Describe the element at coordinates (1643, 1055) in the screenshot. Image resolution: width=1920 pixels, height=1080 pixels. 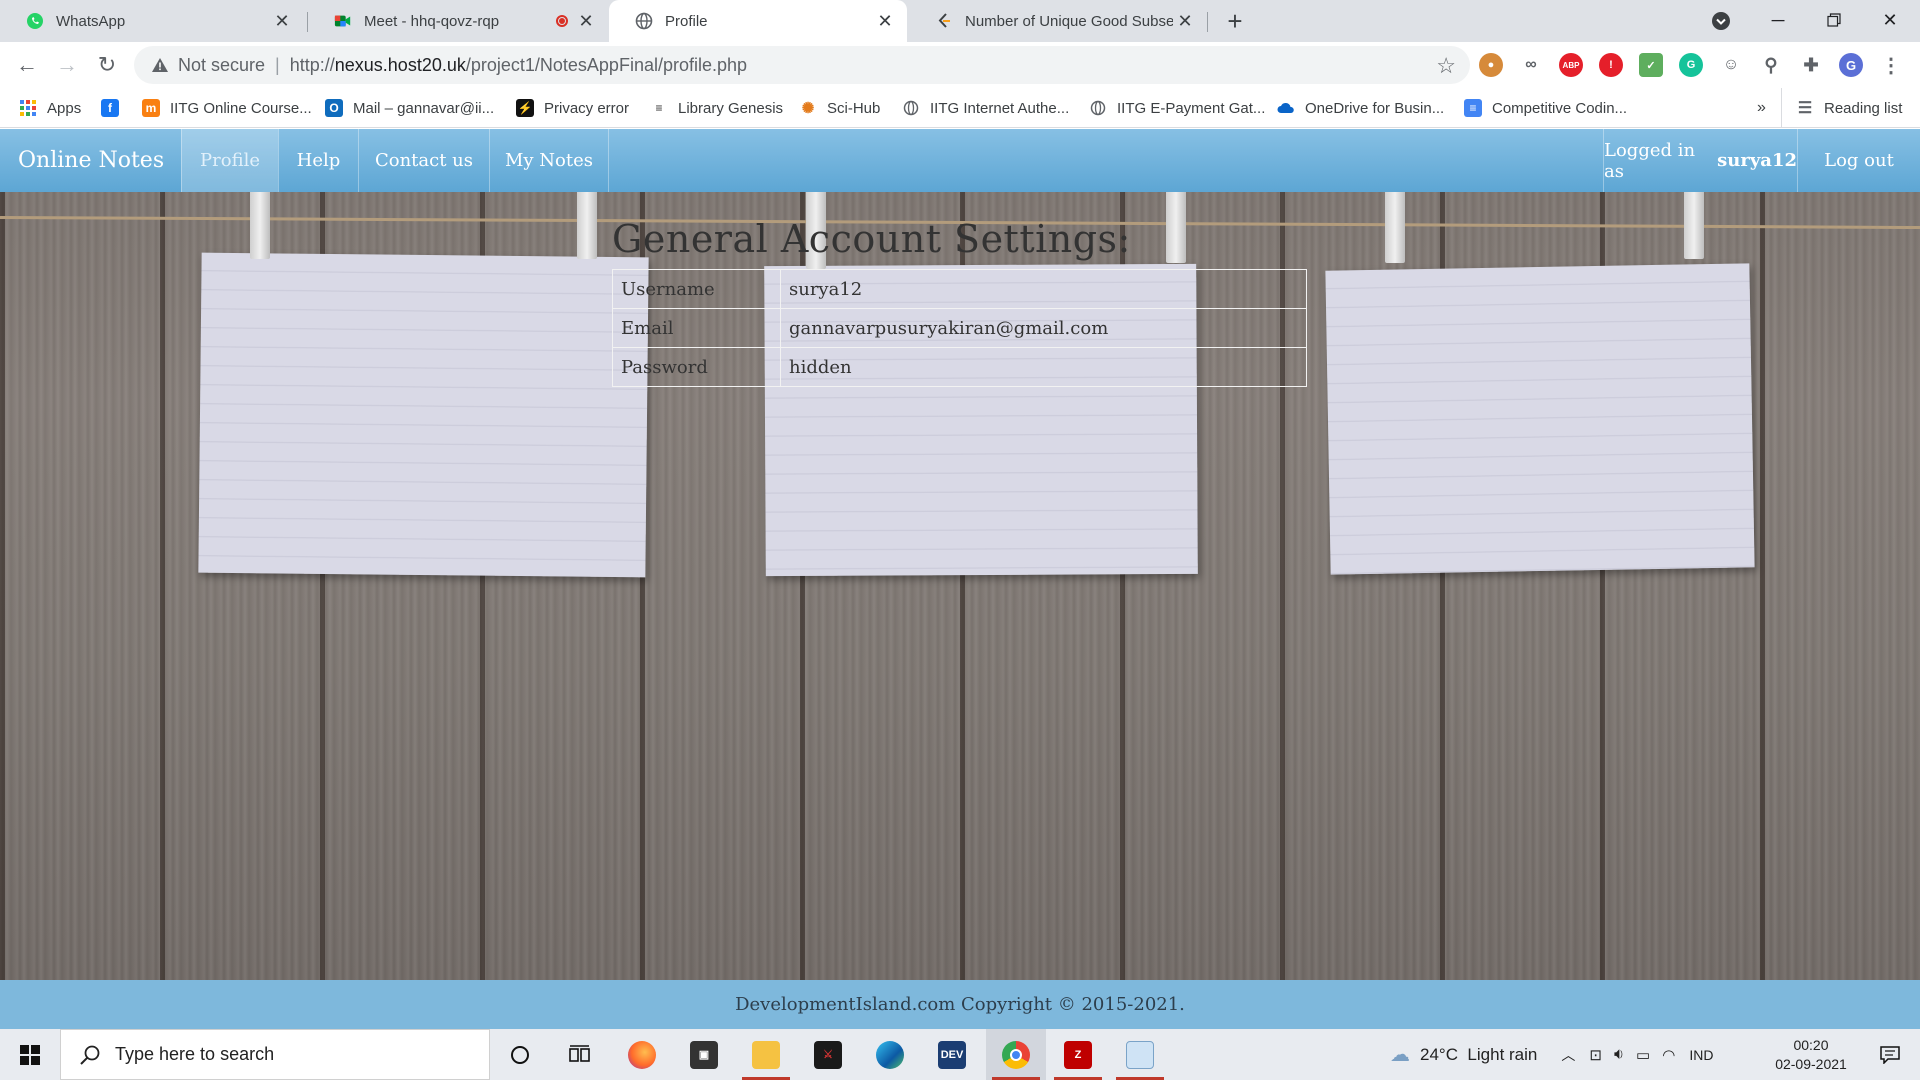
I see `battery-icon: ▭` at that location.